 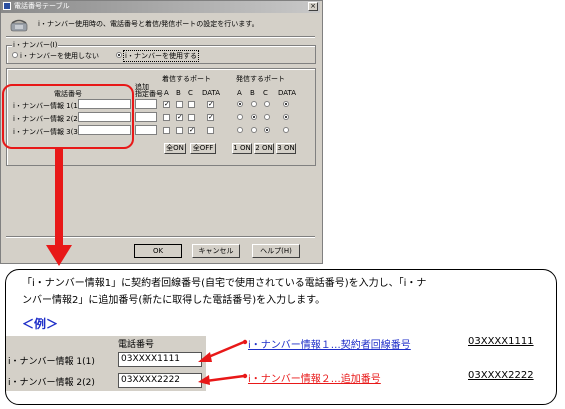 I want to click on out-port-data-label: DATA, so click(x=287, y=93).